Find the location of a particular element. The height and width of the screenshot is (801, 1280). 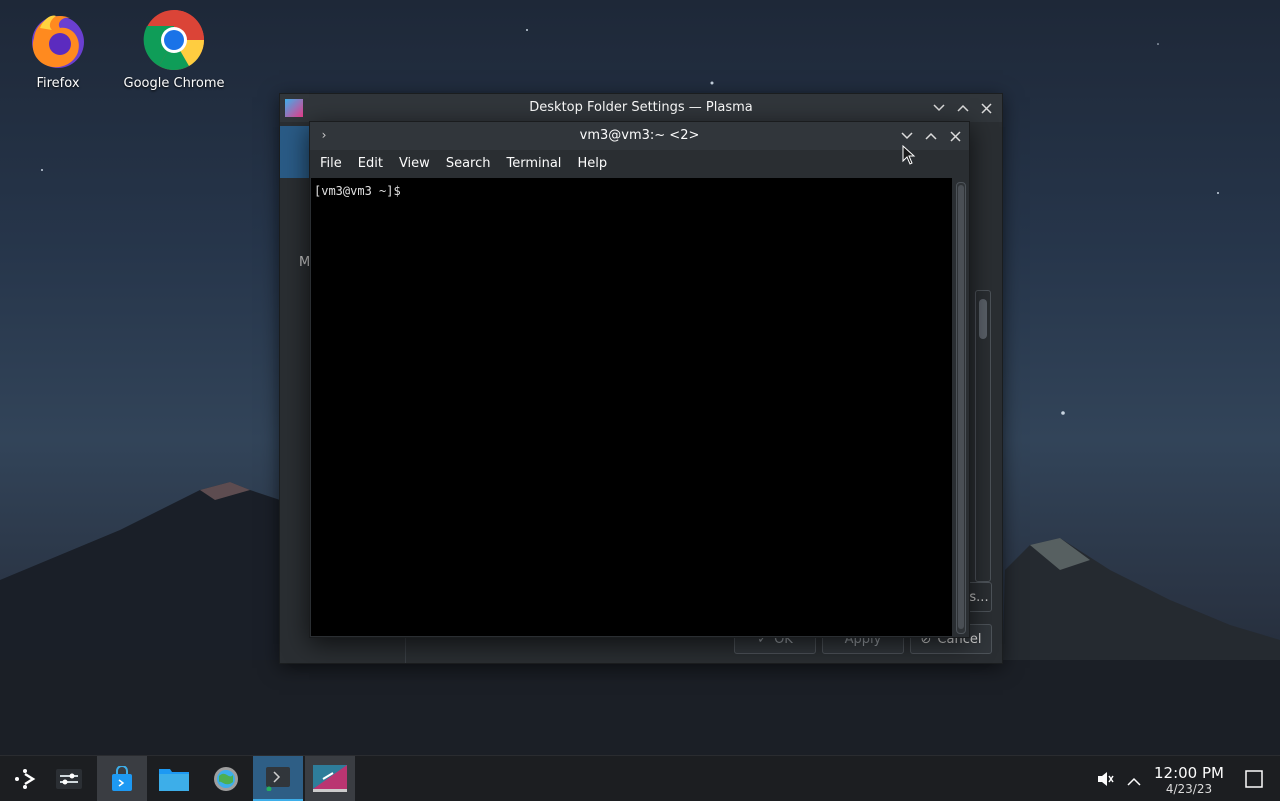

volume-muted-icon is located at coordinates (1105, 781).